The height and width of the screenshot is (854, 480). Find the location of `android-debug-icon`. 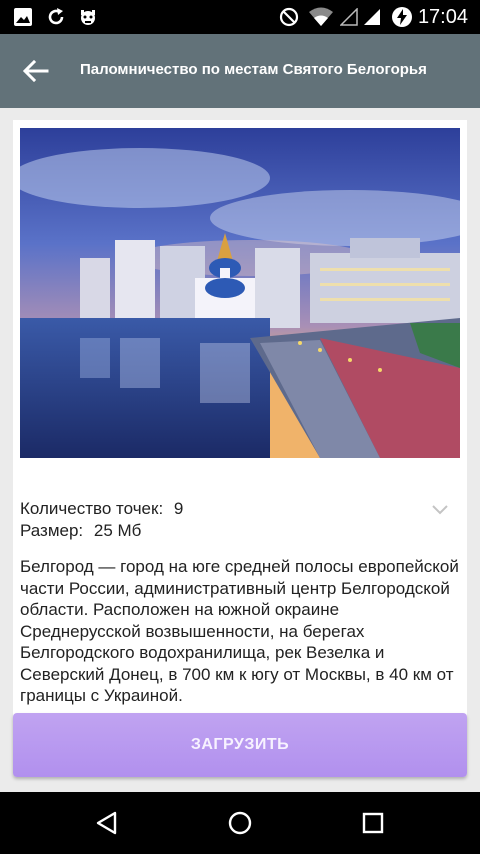

android-debug-icon is located at coordinates (88, 17).